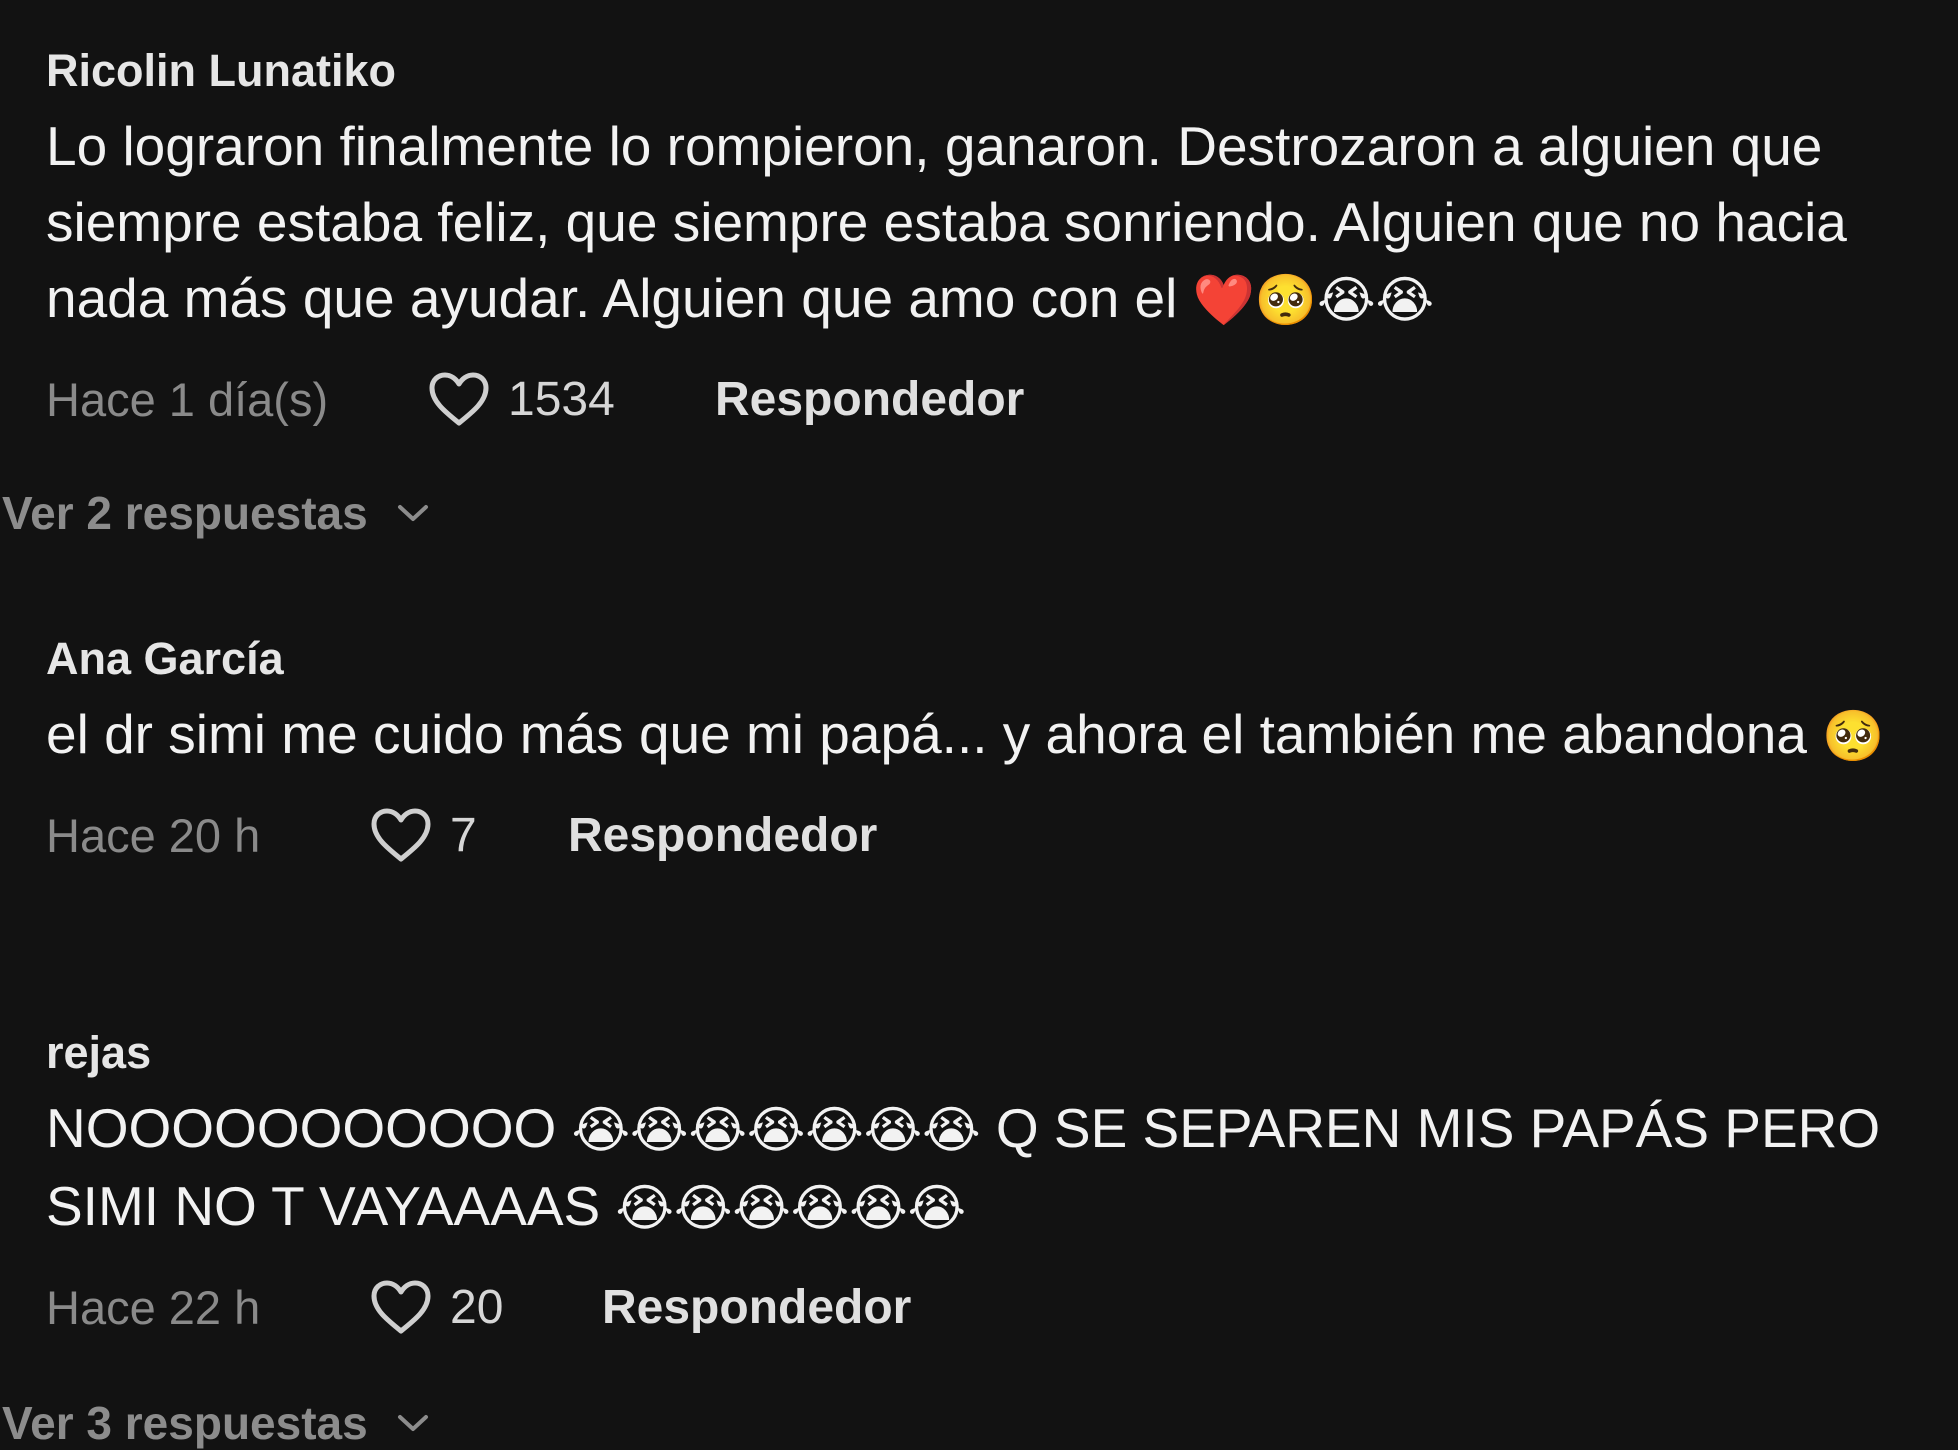 The width and height of the screenshot is (1958, 1450). I want to click on like-count: 20, so click(477, 1307).